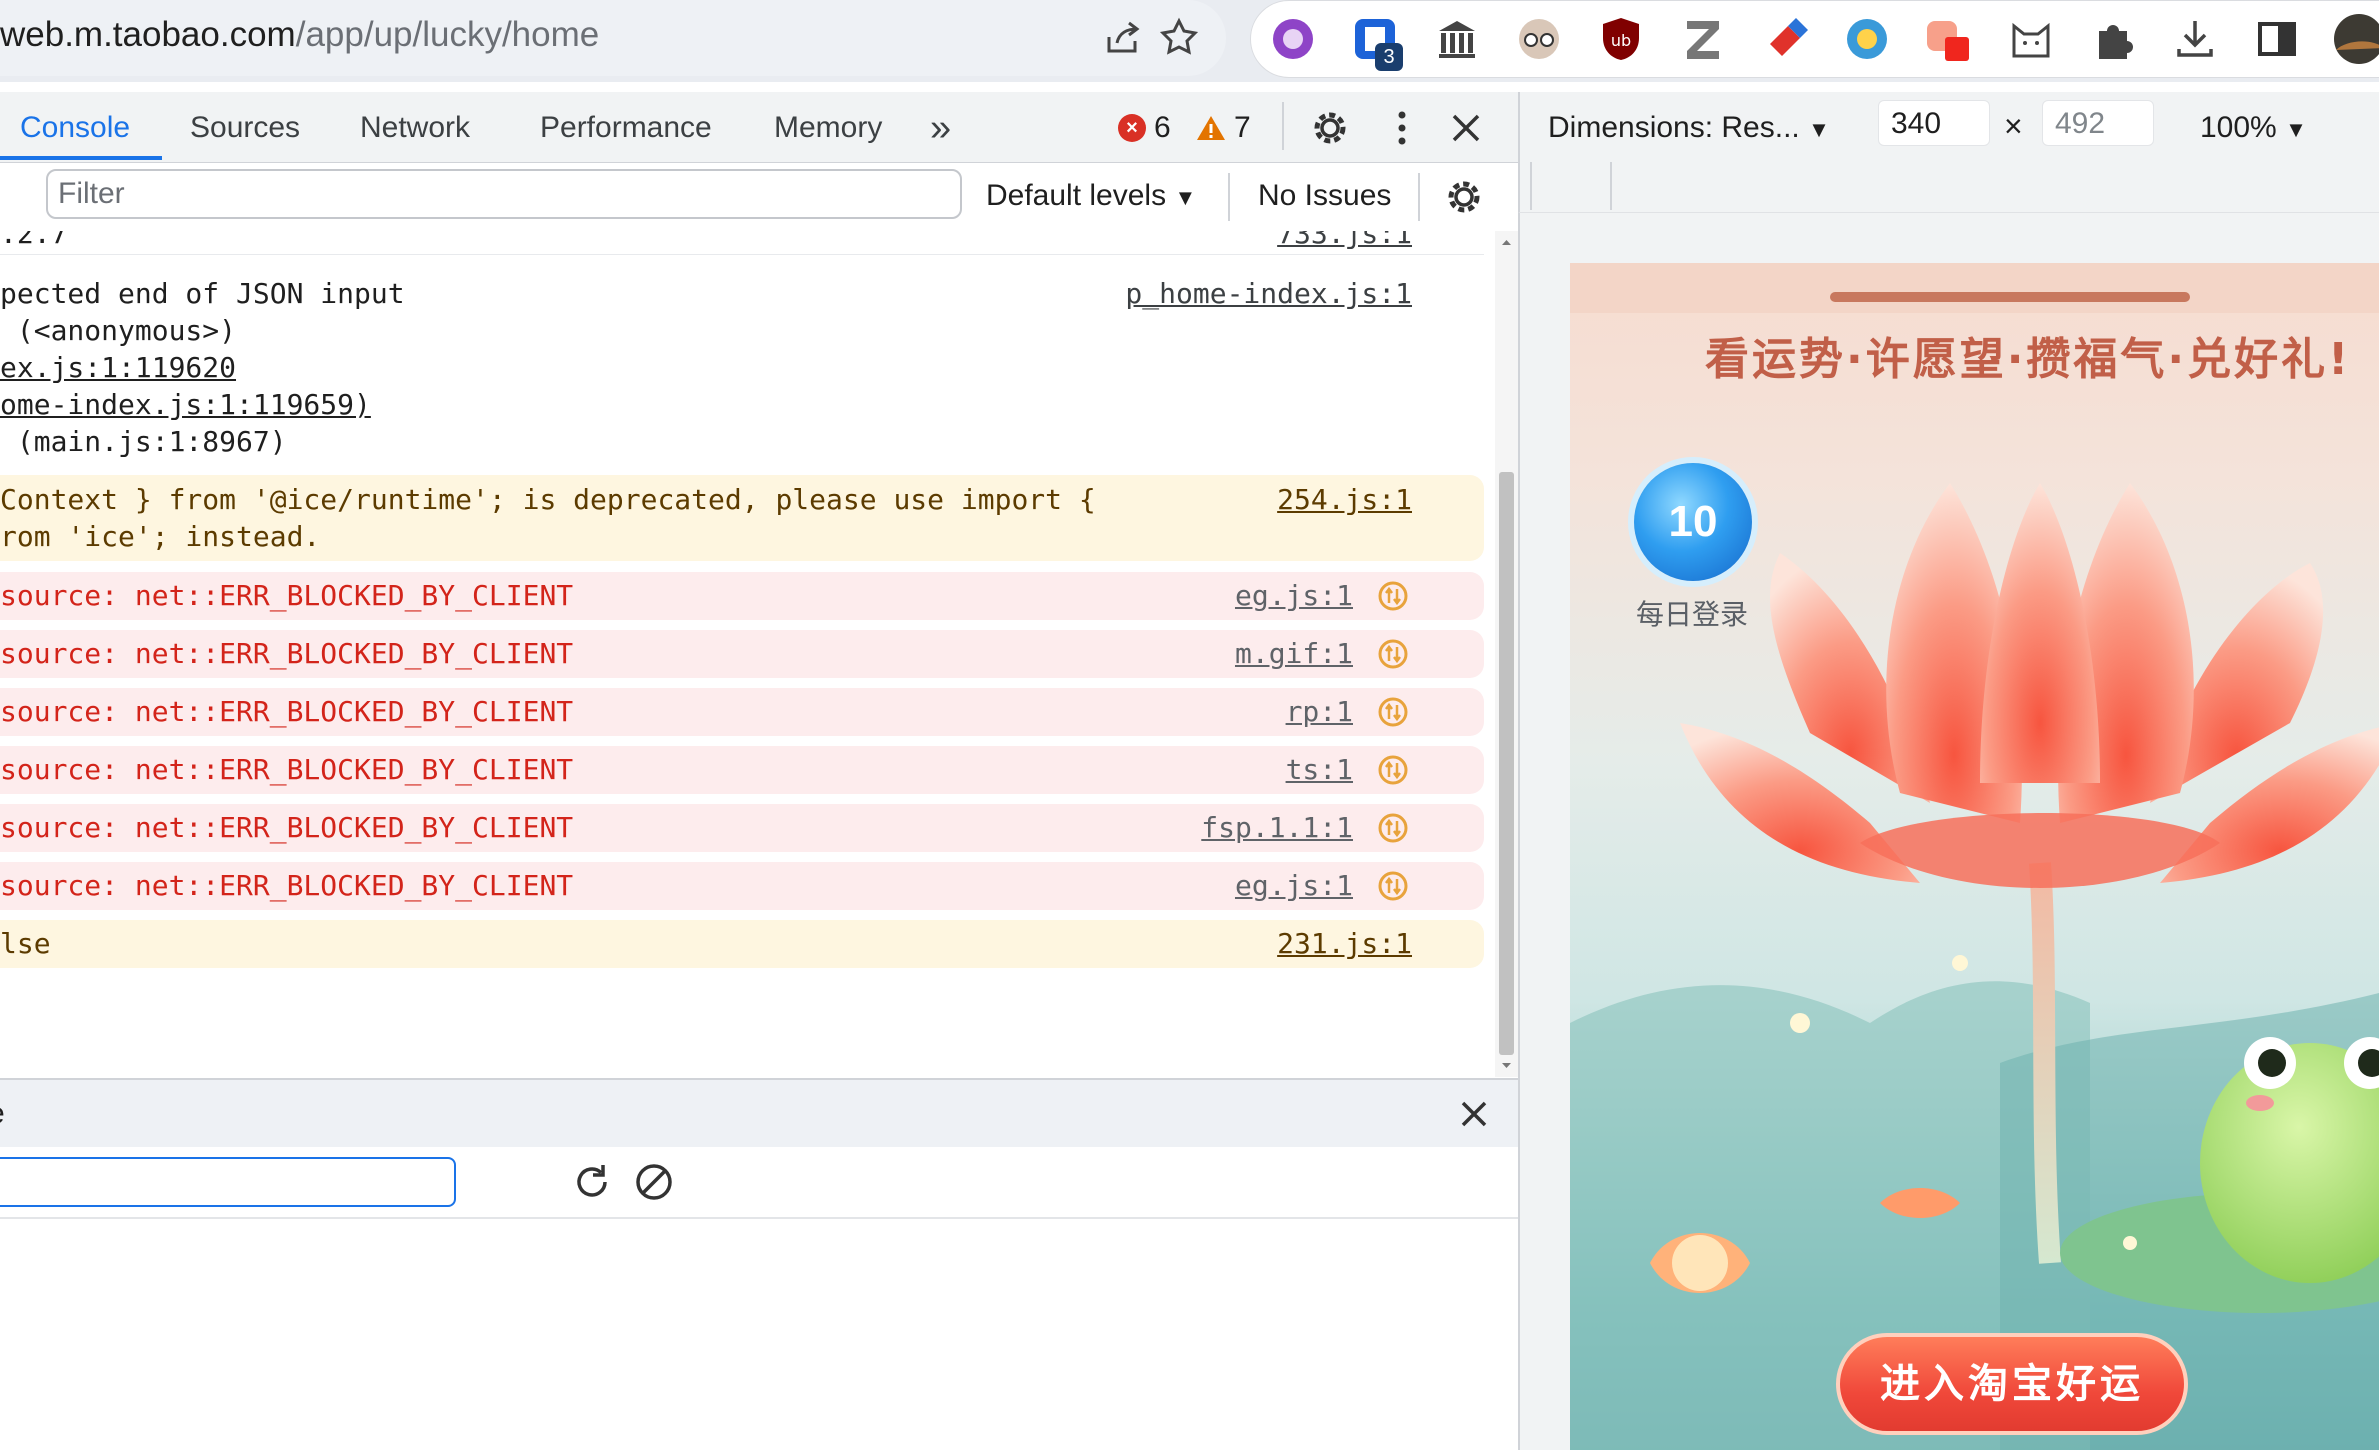 Image resolution: width=2379 pixels, height=1450 pixels. Describe the element at coordinates (148, 34) in the screenshot. I see `url-host: web.m.taobao.com` at that location.